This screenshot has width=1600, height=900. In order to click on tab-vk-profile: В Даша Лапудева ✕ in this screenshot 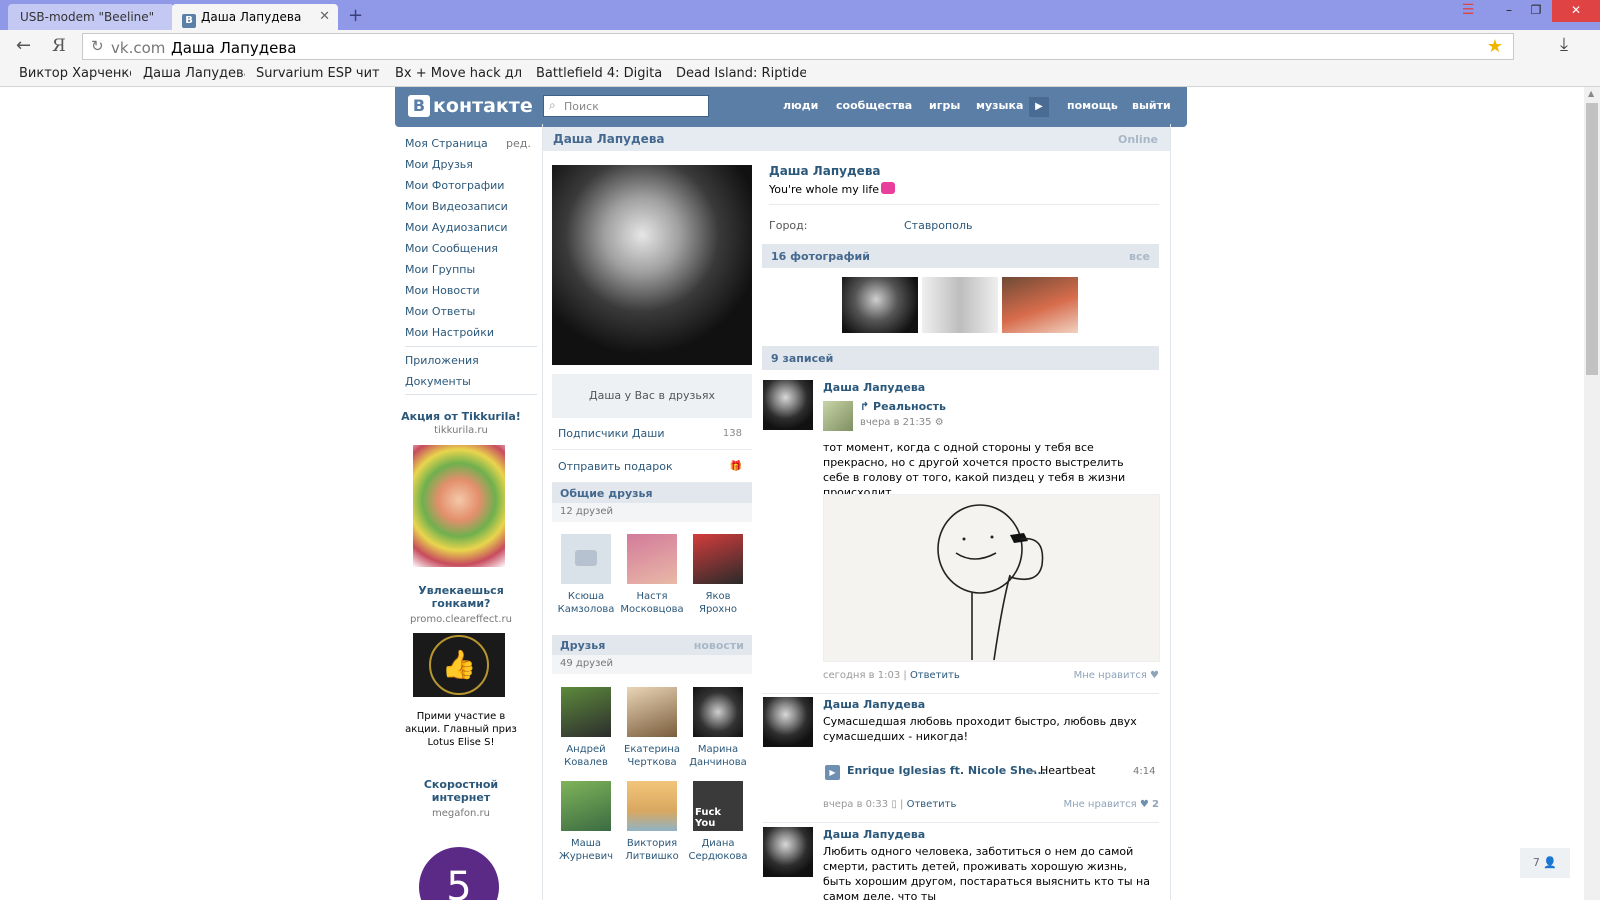, I will do `click(255, 17)`.